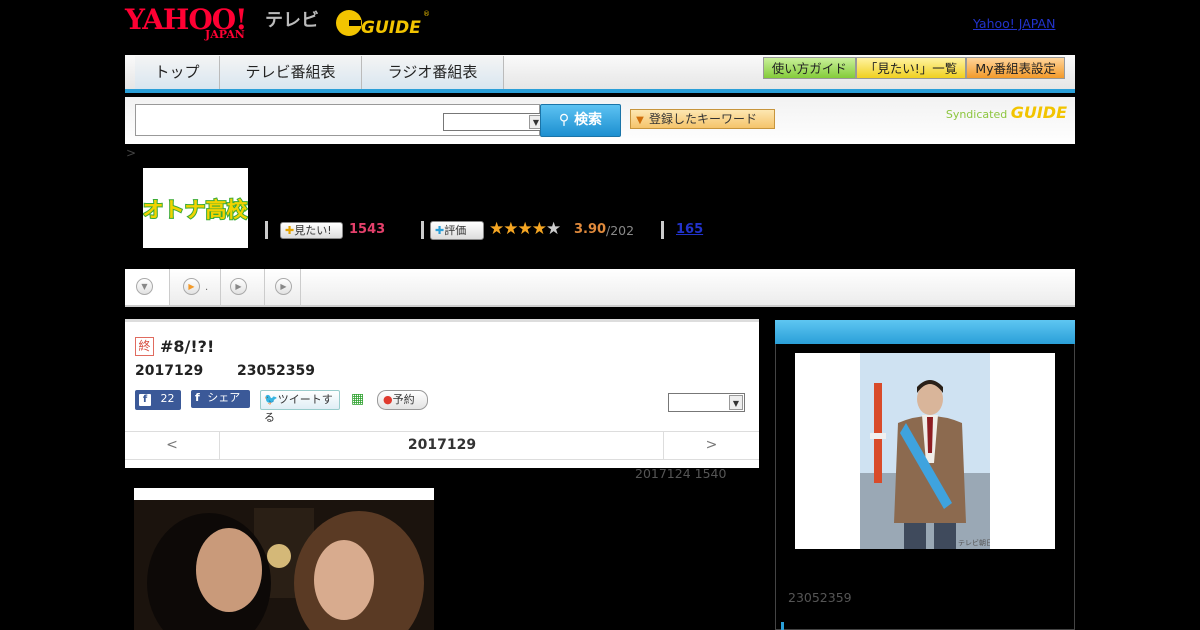  I want to click on rating-count: /202, so click(620, 230).